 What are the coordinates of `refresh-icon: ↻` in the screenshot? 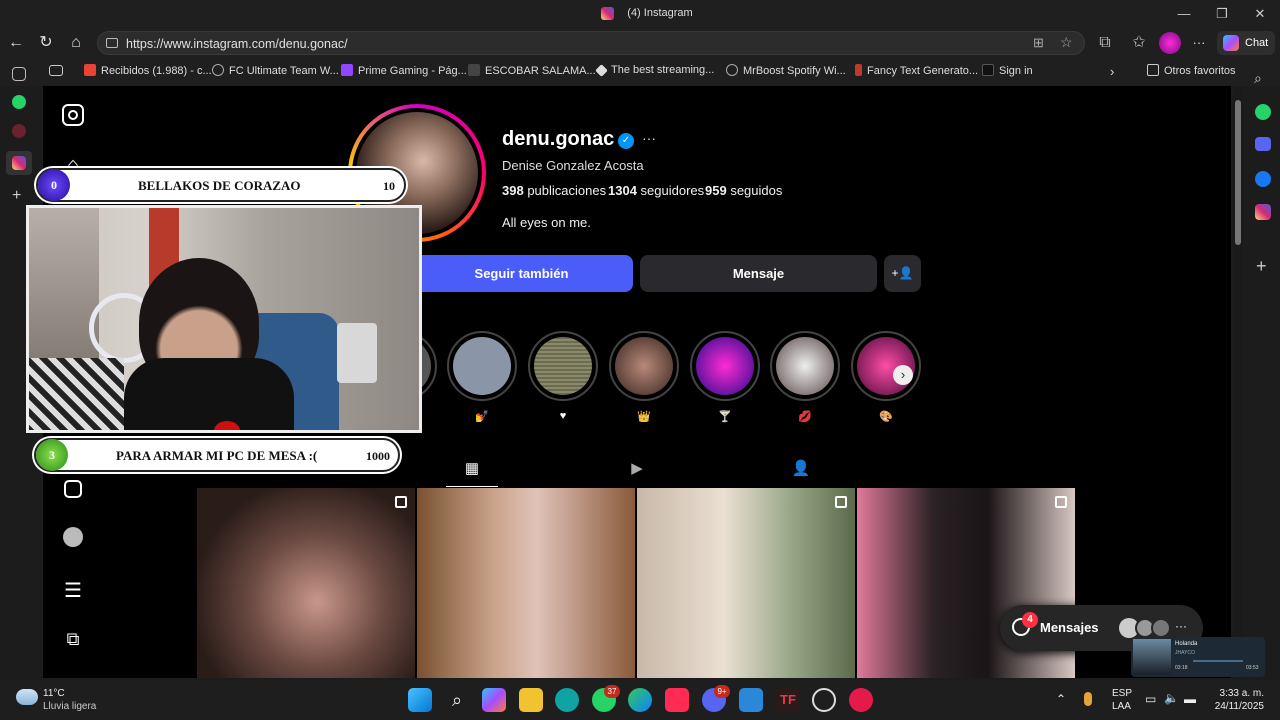 It's located at (46, 43).